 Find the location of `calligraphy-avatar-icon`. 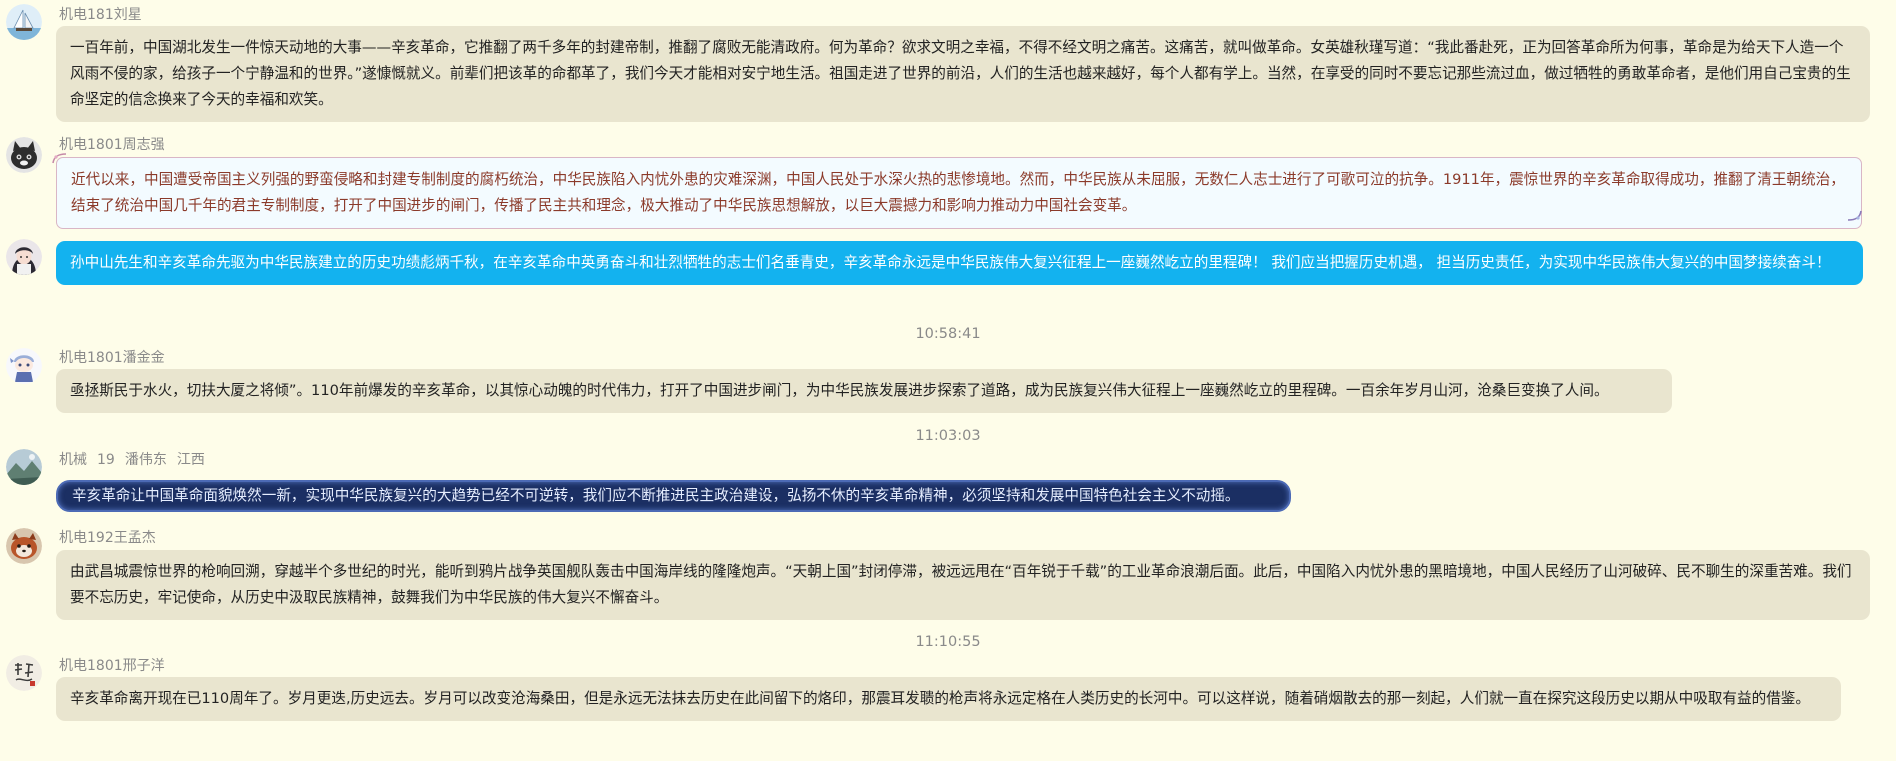

calligraphy-avatar-icon is located at coordinates (24, 673).